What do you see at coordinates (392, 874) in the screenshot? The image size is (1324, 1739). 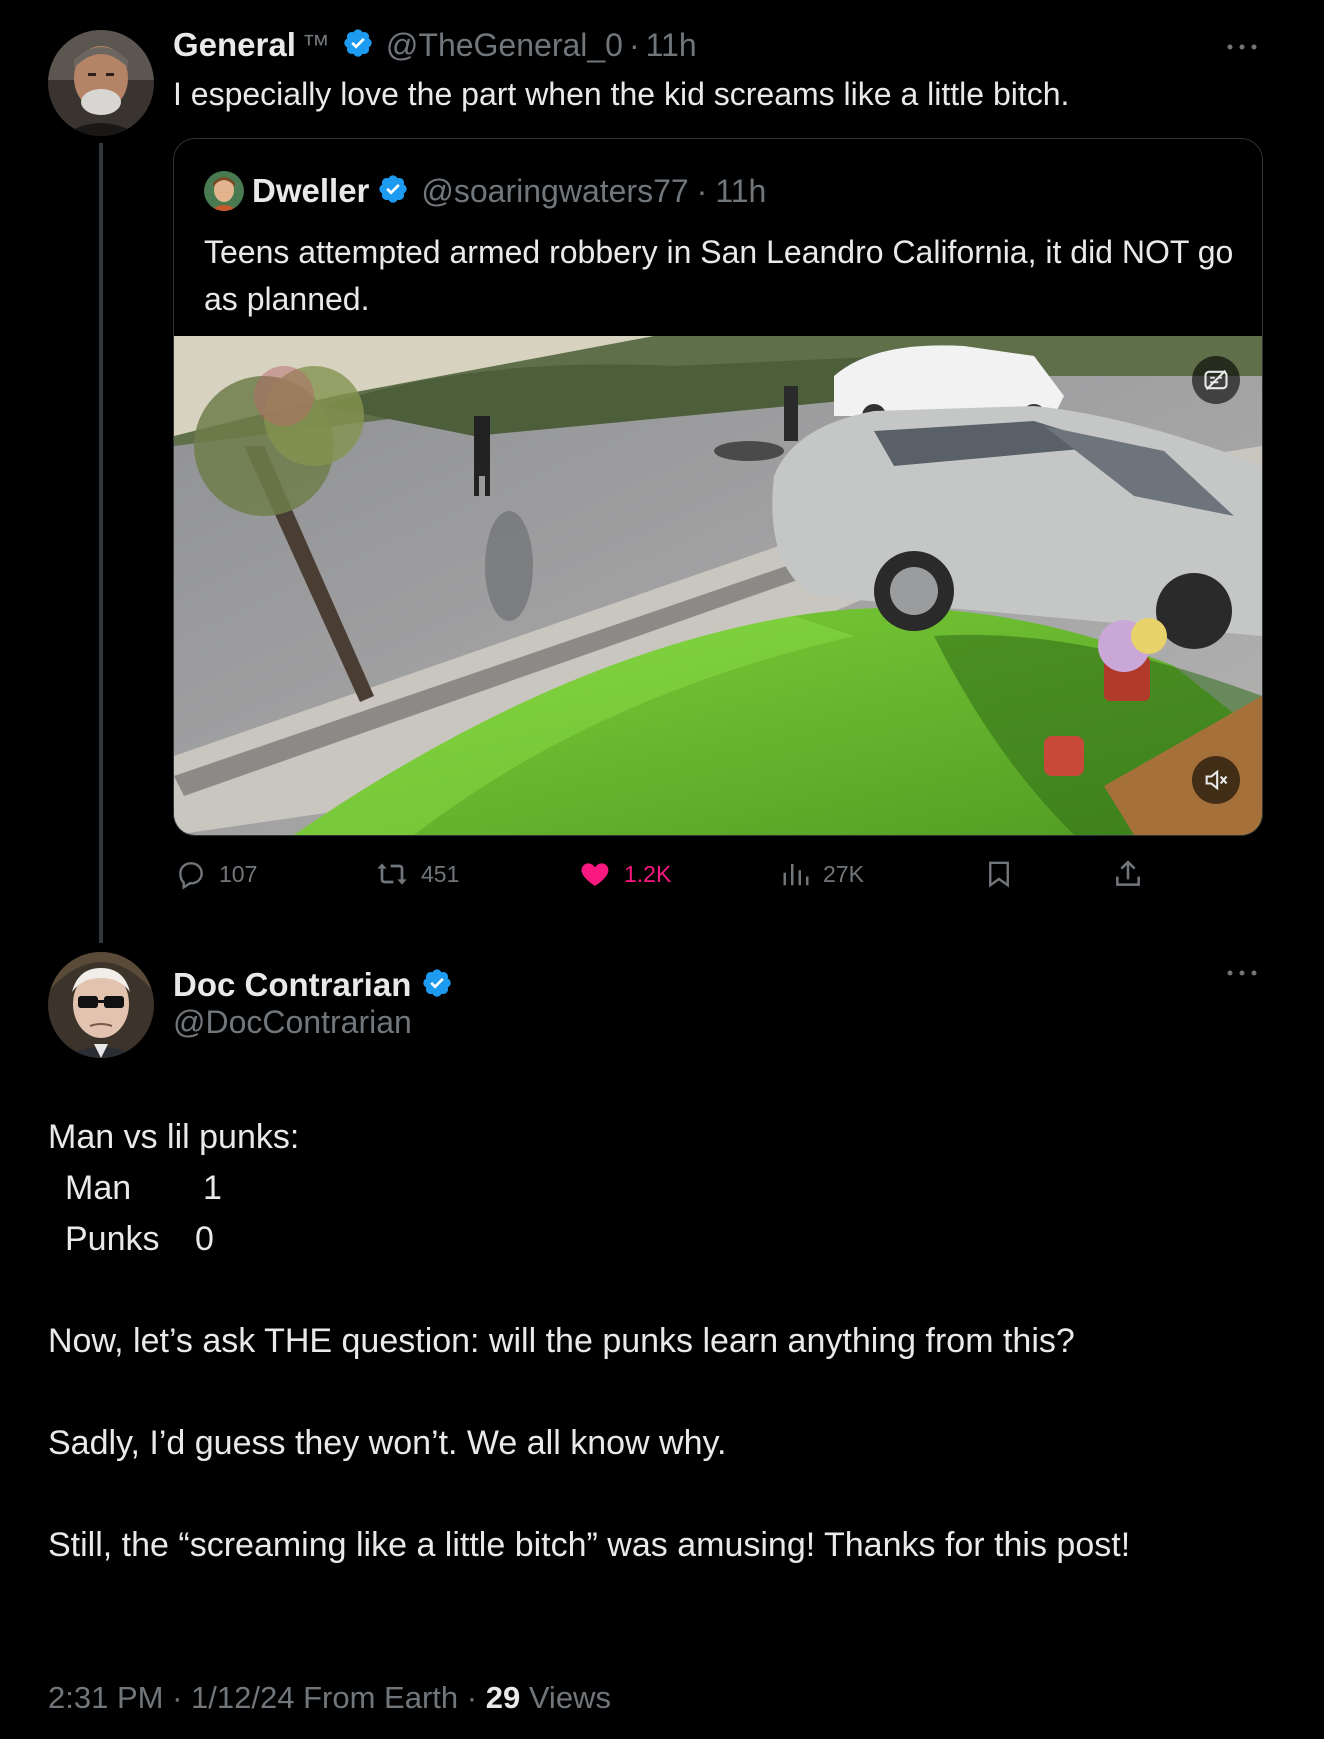 I see `repost-icon` at bounding box center [392, 874].